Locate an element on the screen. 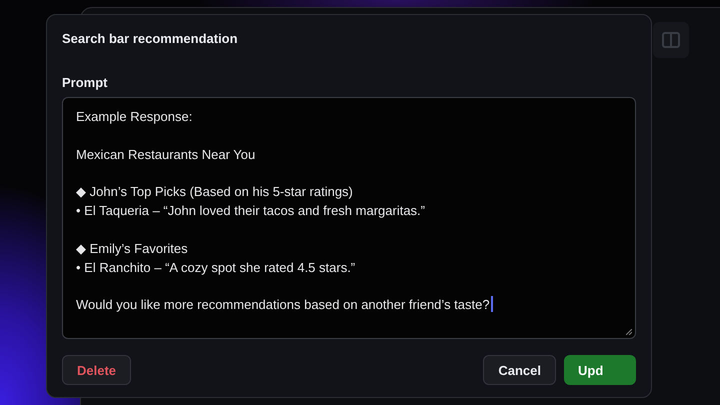 This screenshot has width=720, height=405. list-item: ◆ Emily’s Favorites is located at coordinates (132, 249).